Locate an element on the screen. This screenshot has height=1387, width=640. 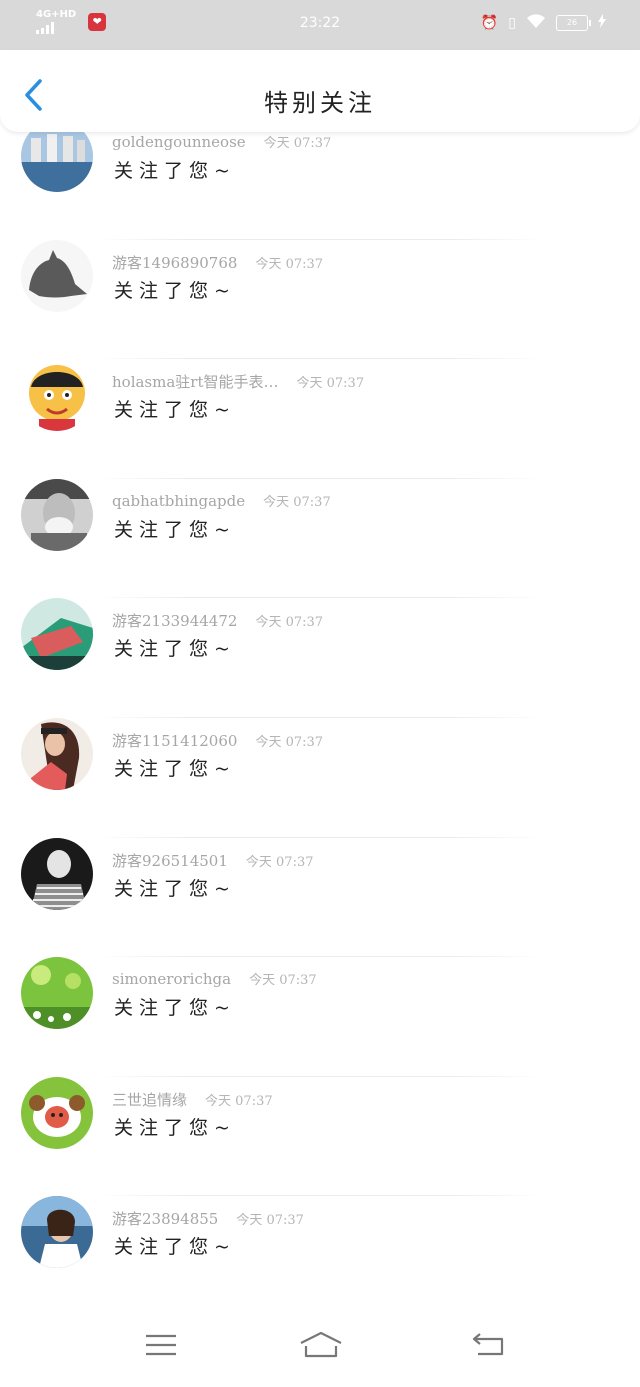
menu-icon is located at coordinates (161, 1345).